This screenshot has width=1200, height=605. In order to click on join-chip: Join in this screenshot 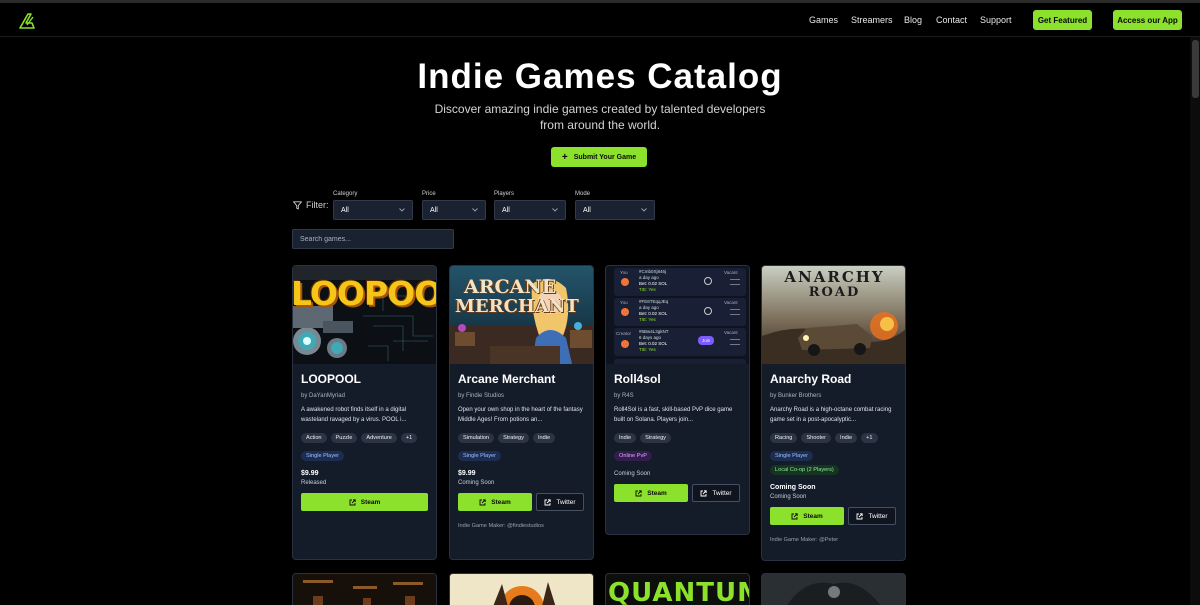, I will do `click(706, 340)`.